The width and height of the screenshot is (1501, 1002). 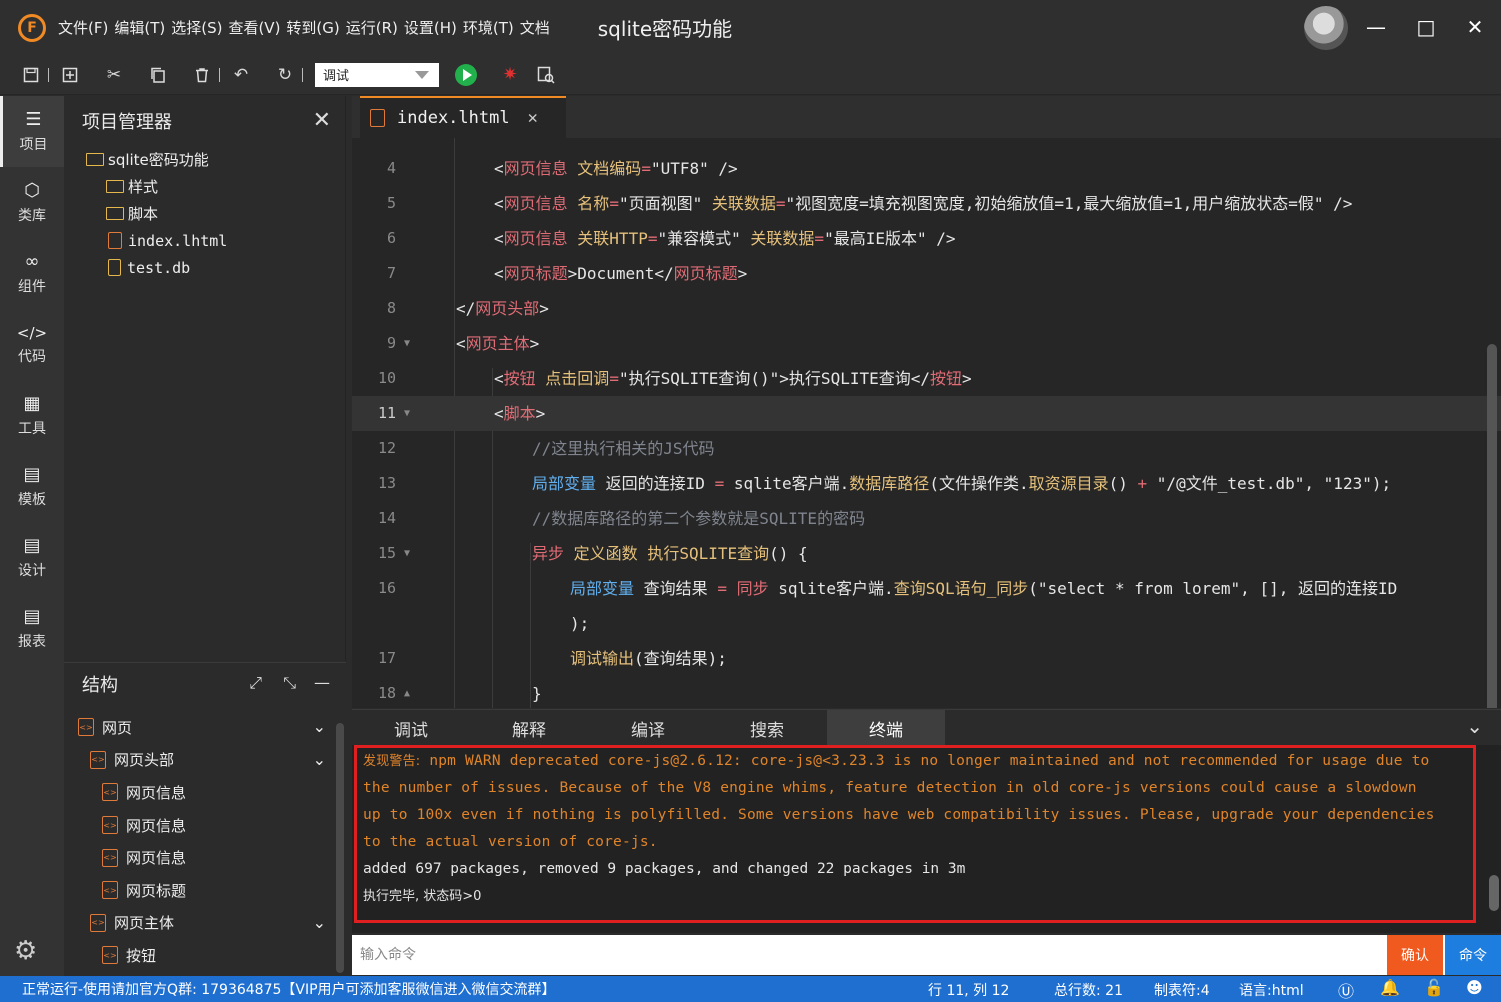 What do you see at coordinates (926, 658) in the screenshot?
I see `code-line: 17 调试输出(查询结果);` at bounding box center [926, 658].